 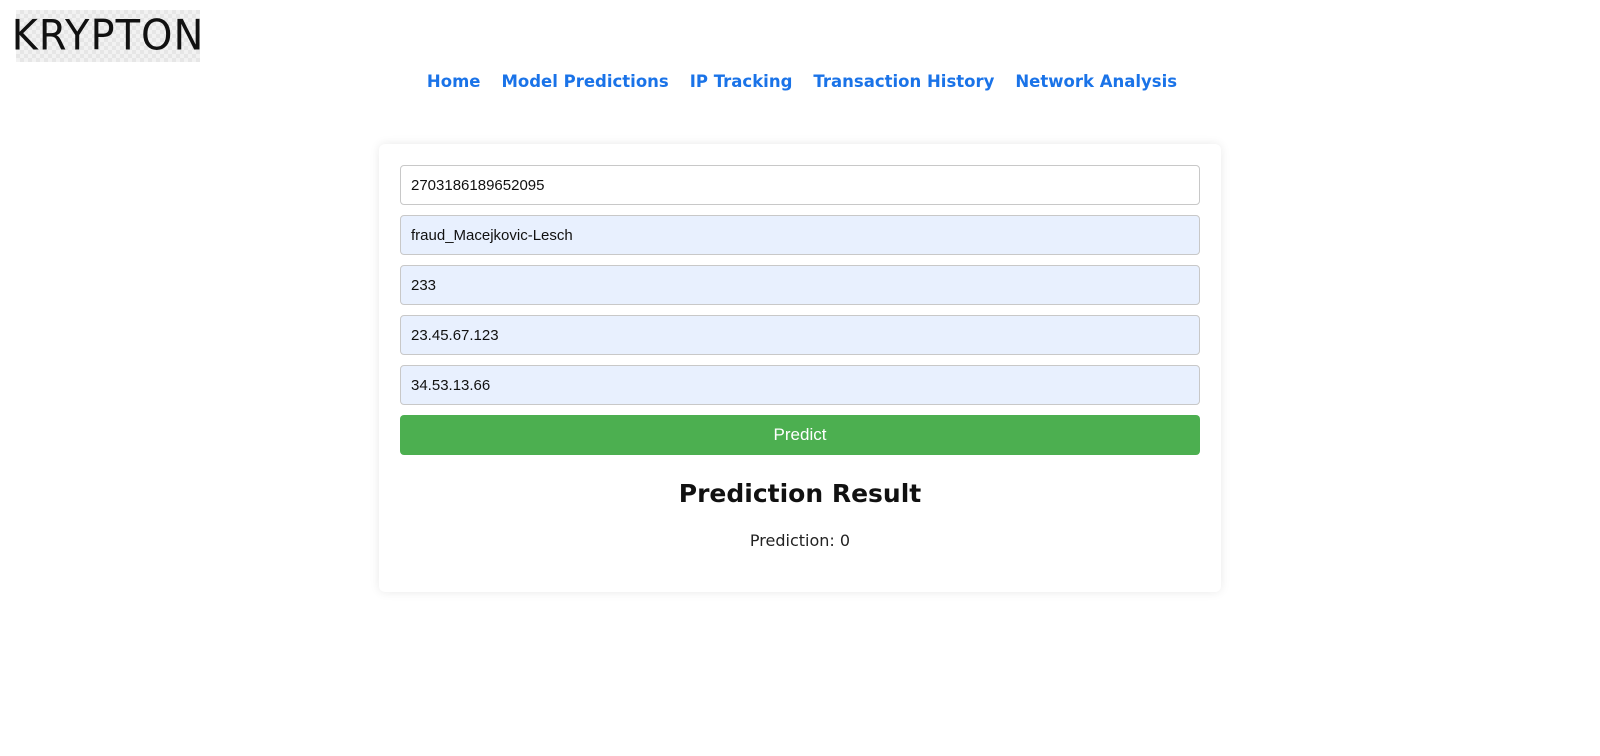 I want to click on predict-button: Predict, so click(x=800, y=435).